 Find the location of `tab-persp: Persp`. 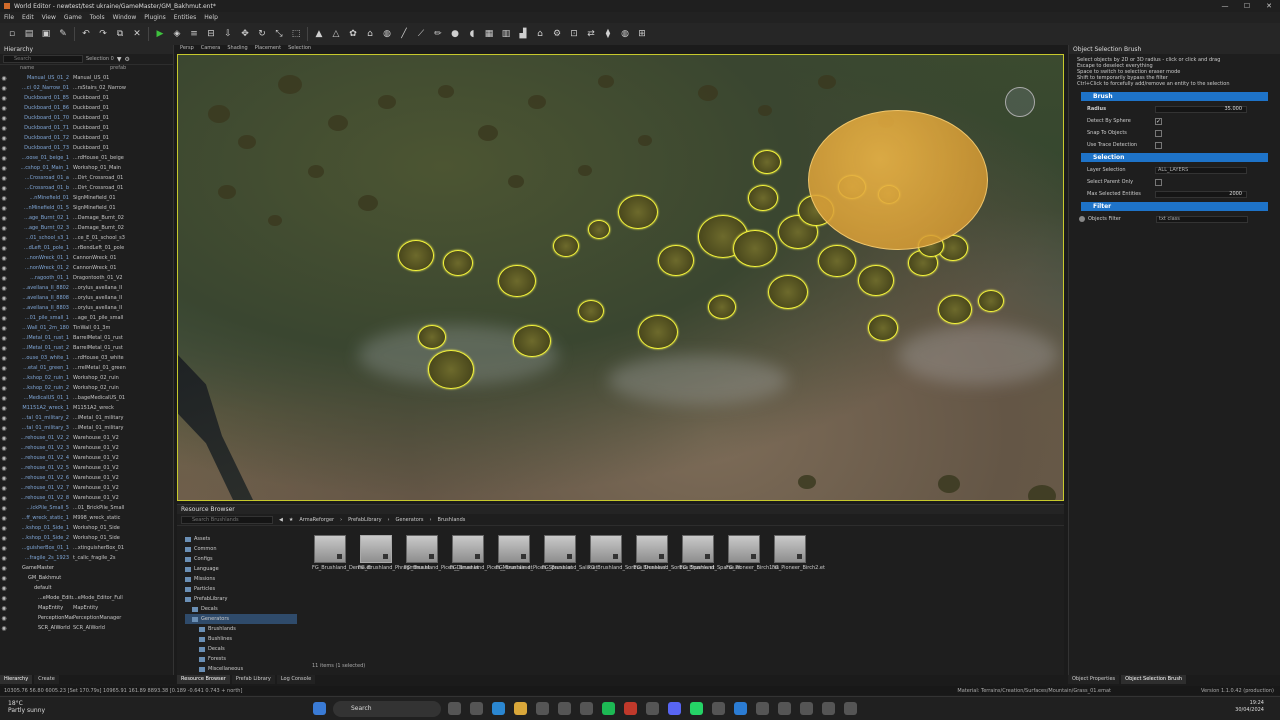

tab-persp: Persp is located at coordinates (187, 49).